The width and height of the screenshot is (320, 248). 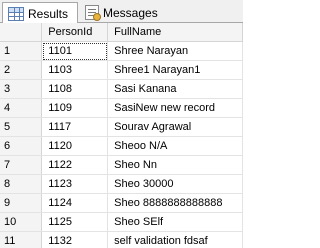 I want to click on table-row: 3 1108 Sasi Kanana, so click(x=121, y=89).